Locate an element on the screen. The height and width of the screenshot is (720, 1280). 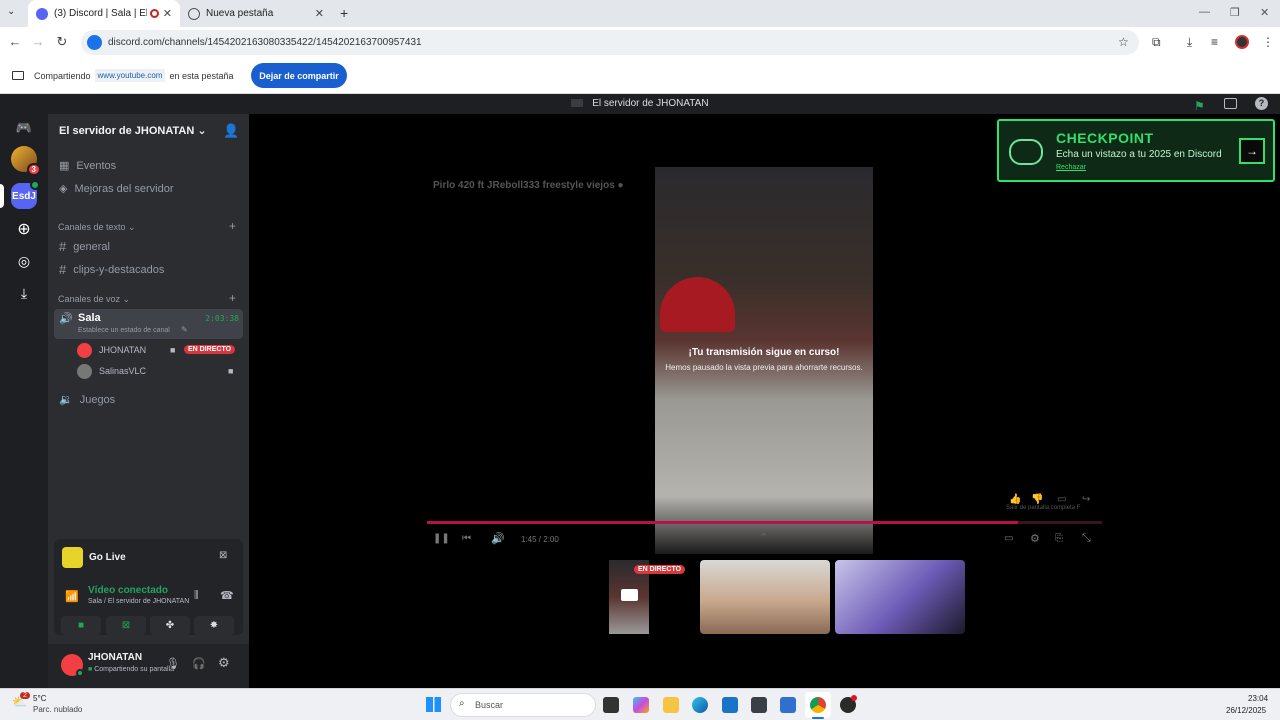
activities-button: ✤ is located at coordinates (170, 625).